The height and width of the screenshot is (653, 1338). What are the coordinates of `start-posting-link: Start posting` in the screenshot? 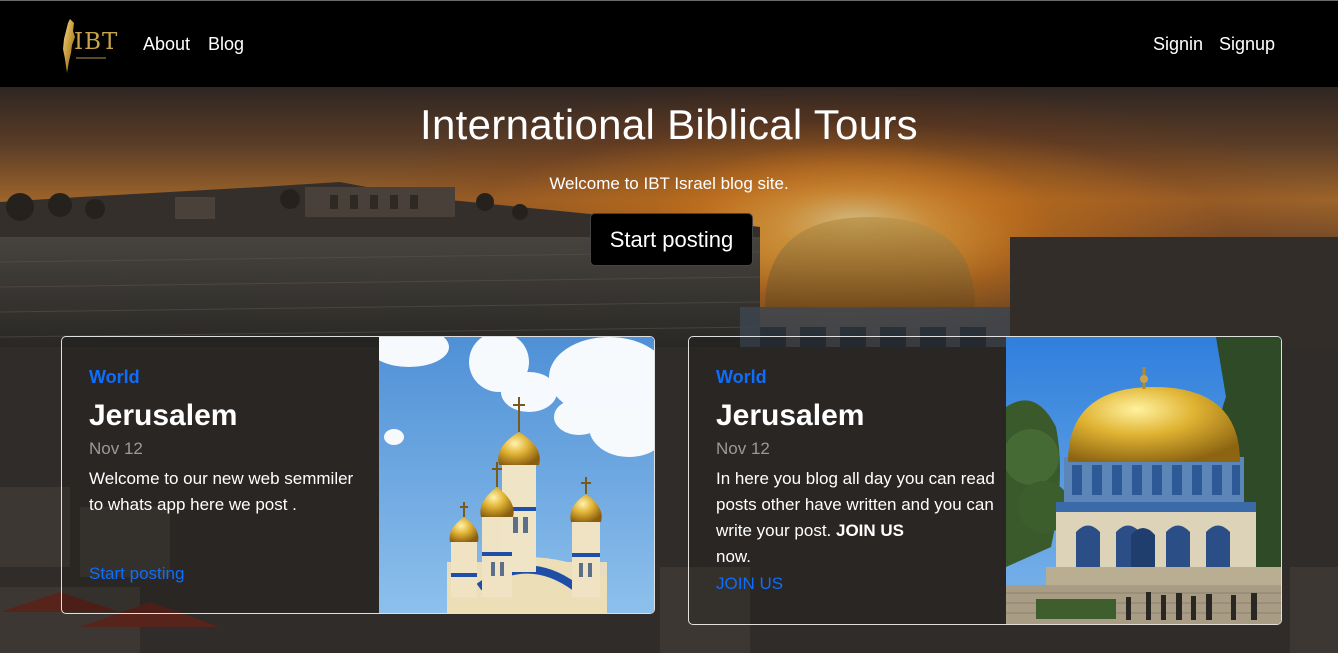 It's located at (136, 574).